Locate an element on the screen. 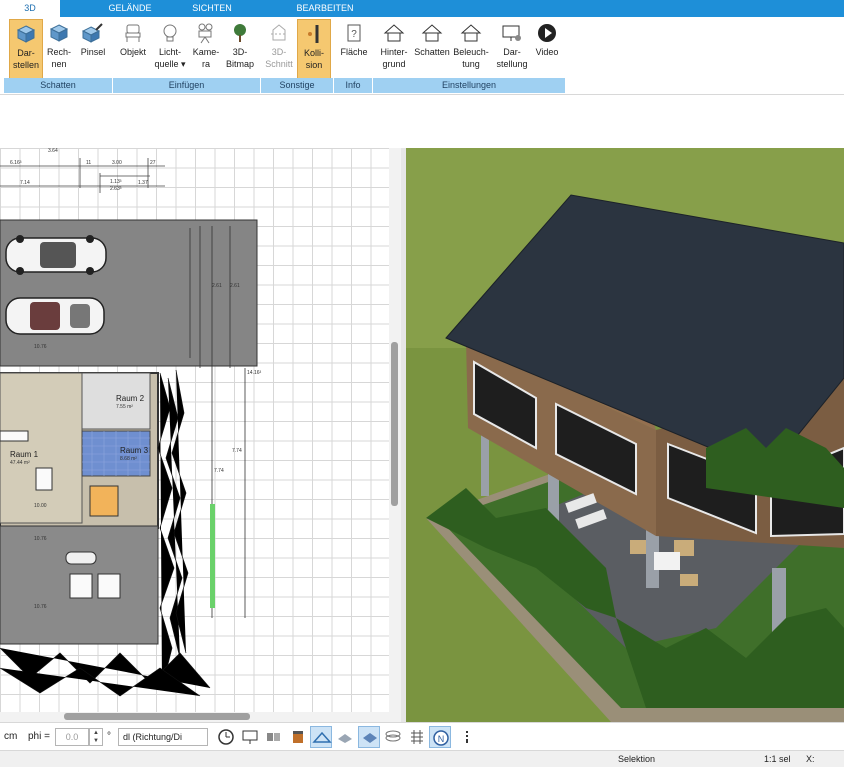  phi-label: phi = is located at coordinates (39, 736).